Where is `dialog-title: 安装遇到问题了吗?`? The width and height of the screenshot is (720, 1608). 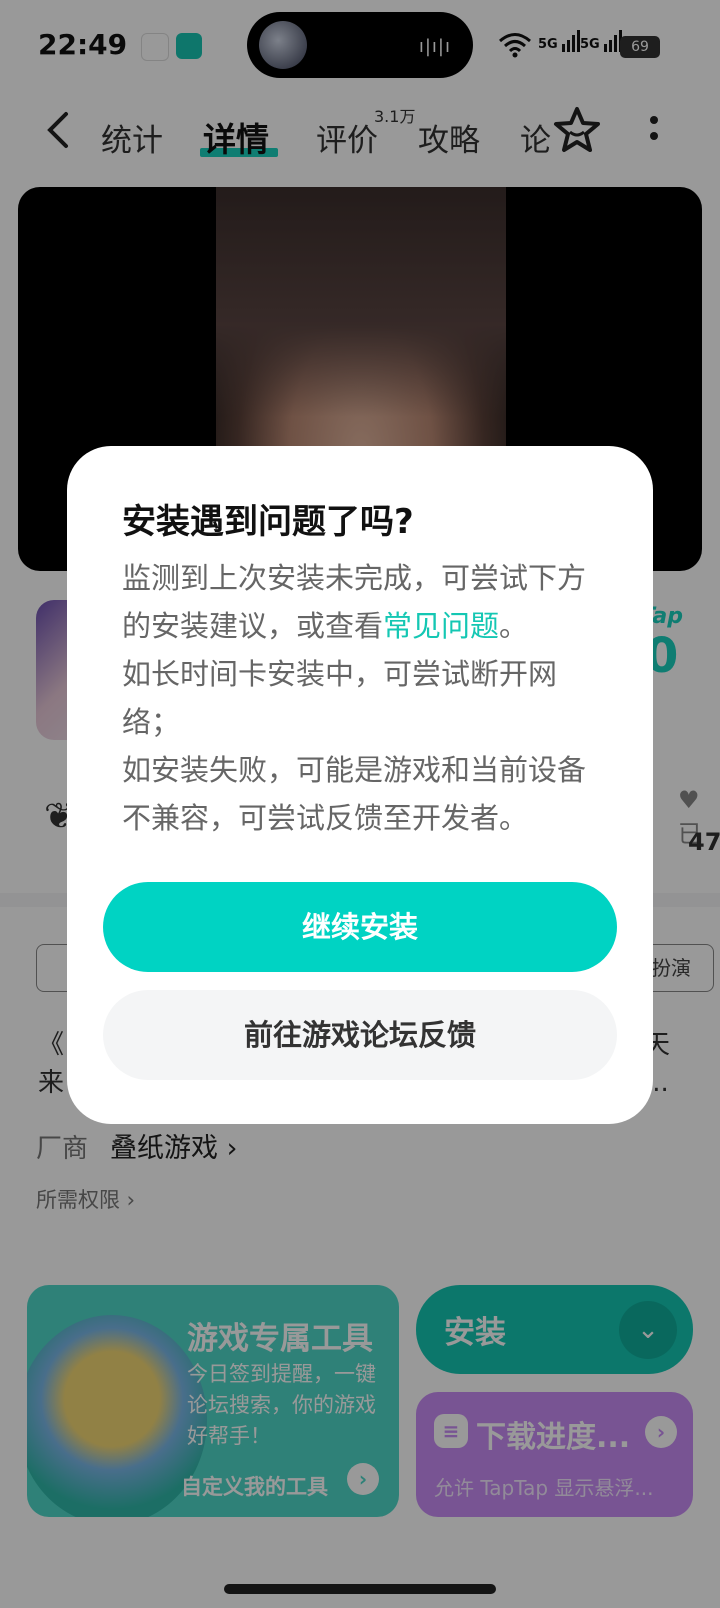
dialog-title: 安装遇到问题了吗? is located at coordinates (268, 522).